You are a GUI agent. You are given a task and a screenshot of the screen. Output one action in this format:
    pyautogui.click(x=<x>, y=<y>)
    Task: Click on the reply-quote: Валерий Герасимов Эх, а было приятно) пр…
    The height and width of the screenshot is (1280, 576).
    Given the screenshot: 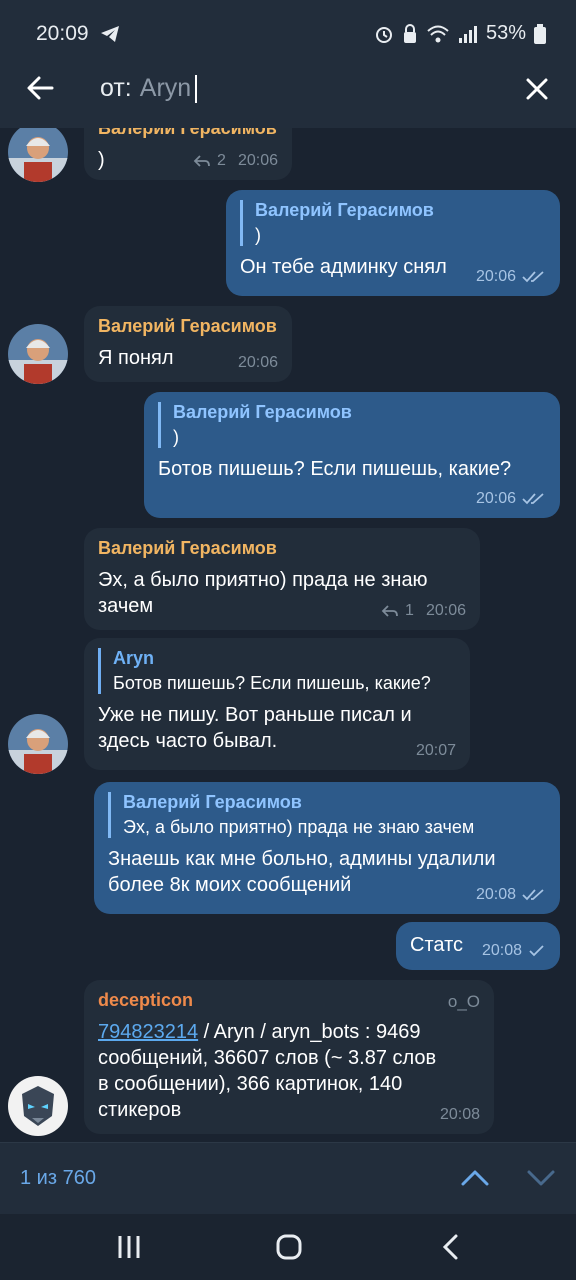 What is the action you would take?
    pyautogui.click(x=327, y=815)
    